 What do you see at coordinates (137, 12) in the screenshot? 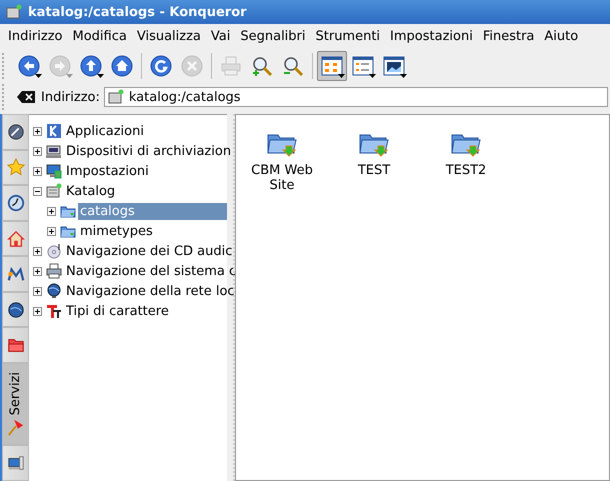
I see `window-title: katalog:/catalogs - Konqueror` at bounding box center [137, 12].